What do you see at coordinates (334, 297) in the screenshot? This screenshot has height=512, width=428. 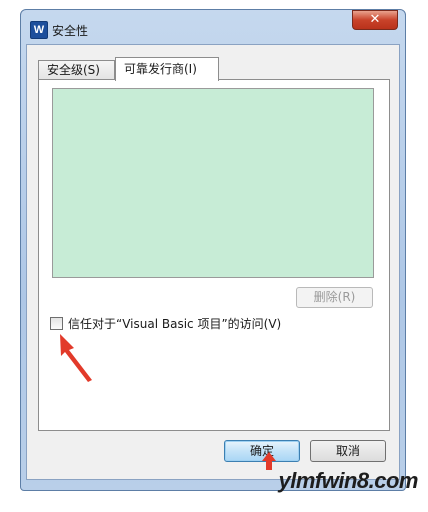 I see `delete-button: 删除(R)` at bounding box center [334, 297].